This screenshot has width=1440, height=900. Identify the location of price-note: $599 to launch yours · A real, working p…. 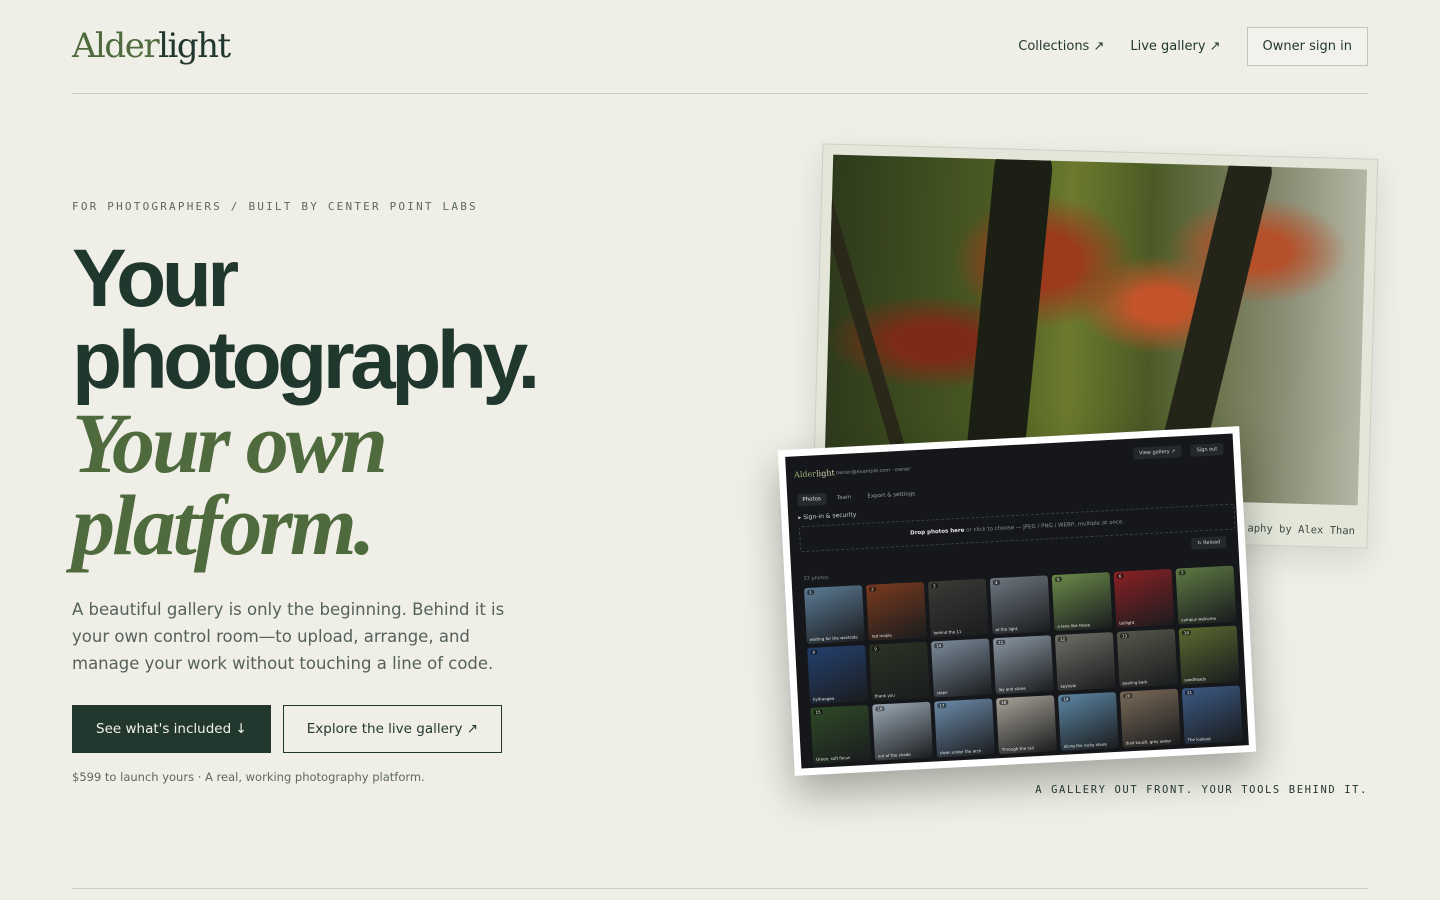
(248, 777).